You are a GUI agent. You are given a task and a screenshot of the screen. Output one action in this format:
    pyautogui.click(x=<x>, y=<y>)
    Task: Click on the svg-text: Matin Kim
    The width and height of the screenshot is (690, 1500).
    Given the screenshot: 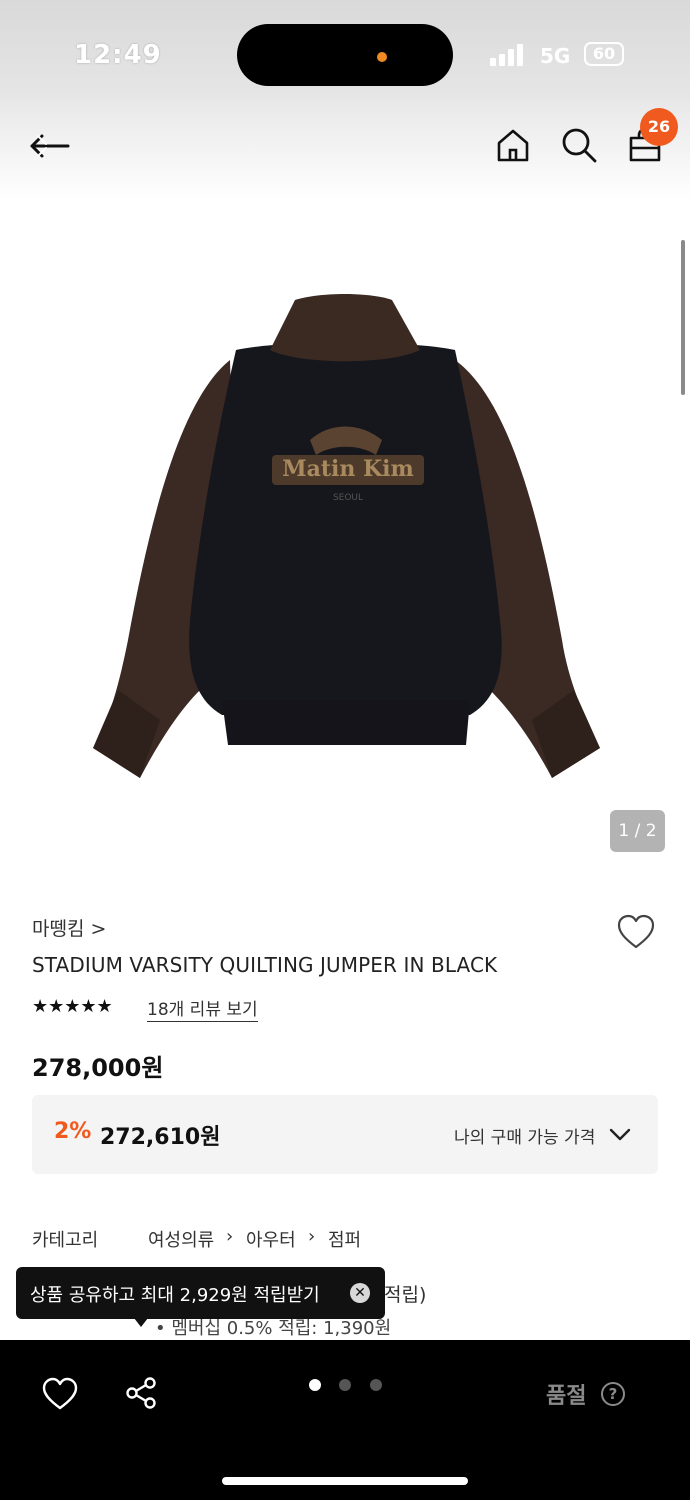 What is the action you would take?
    pyautogui.click(x=348, y=469)
    